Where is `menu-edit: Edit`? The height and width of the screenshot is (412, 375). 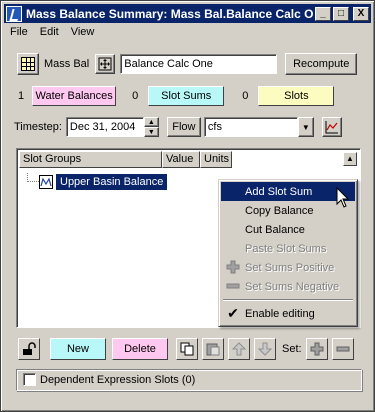 menu-edit: Edit is located at coordinates (49, 33).